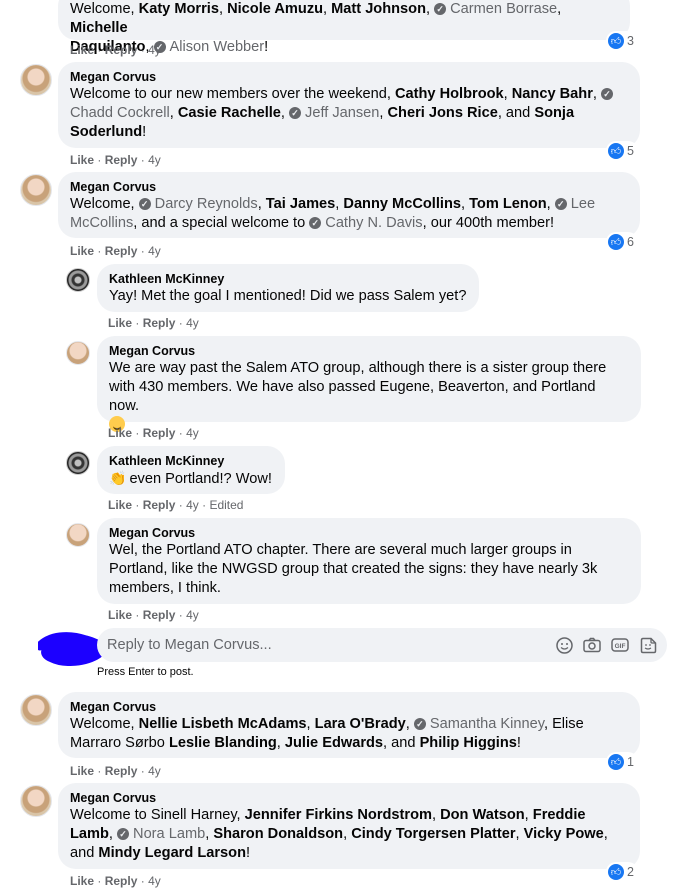 The image size is (676, 889). Describe the element at coordinates (338, 815) in the screenshot. I see `mention: Jennifer Firkins Nordstrom` at that location.